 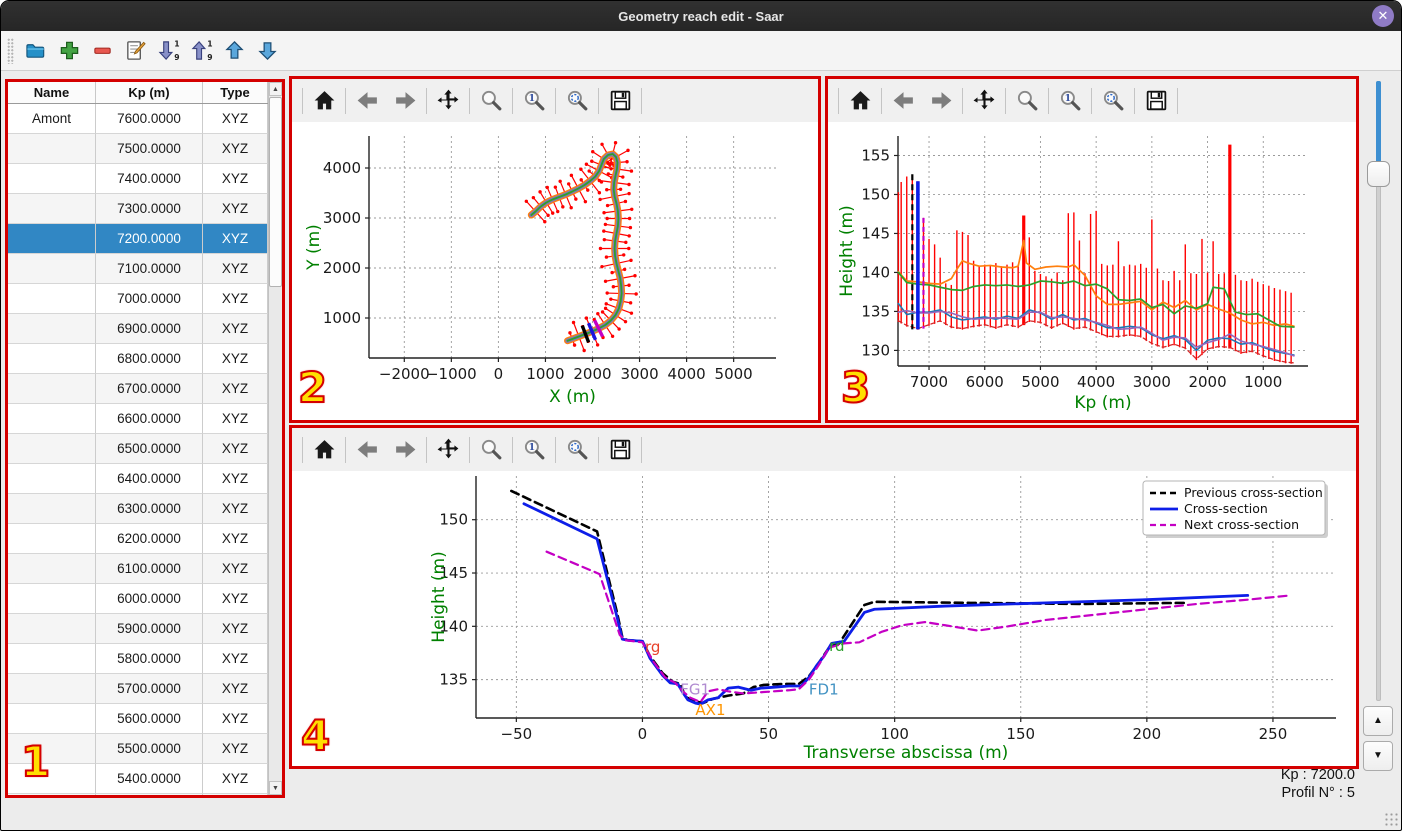 I want to click on resize-grip, so click(x=1391, y=819).